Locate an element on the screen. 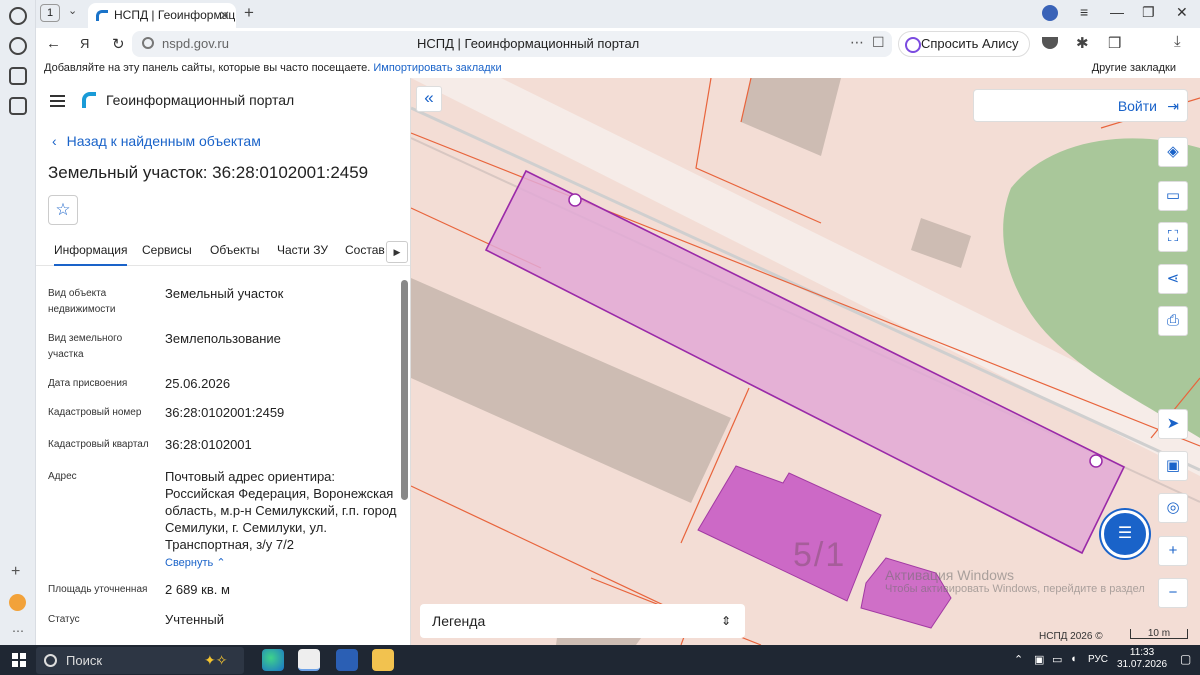 The width and height of the screenshot is (1200, 675). tab-information: Информация is located at coordinates (91, 254).